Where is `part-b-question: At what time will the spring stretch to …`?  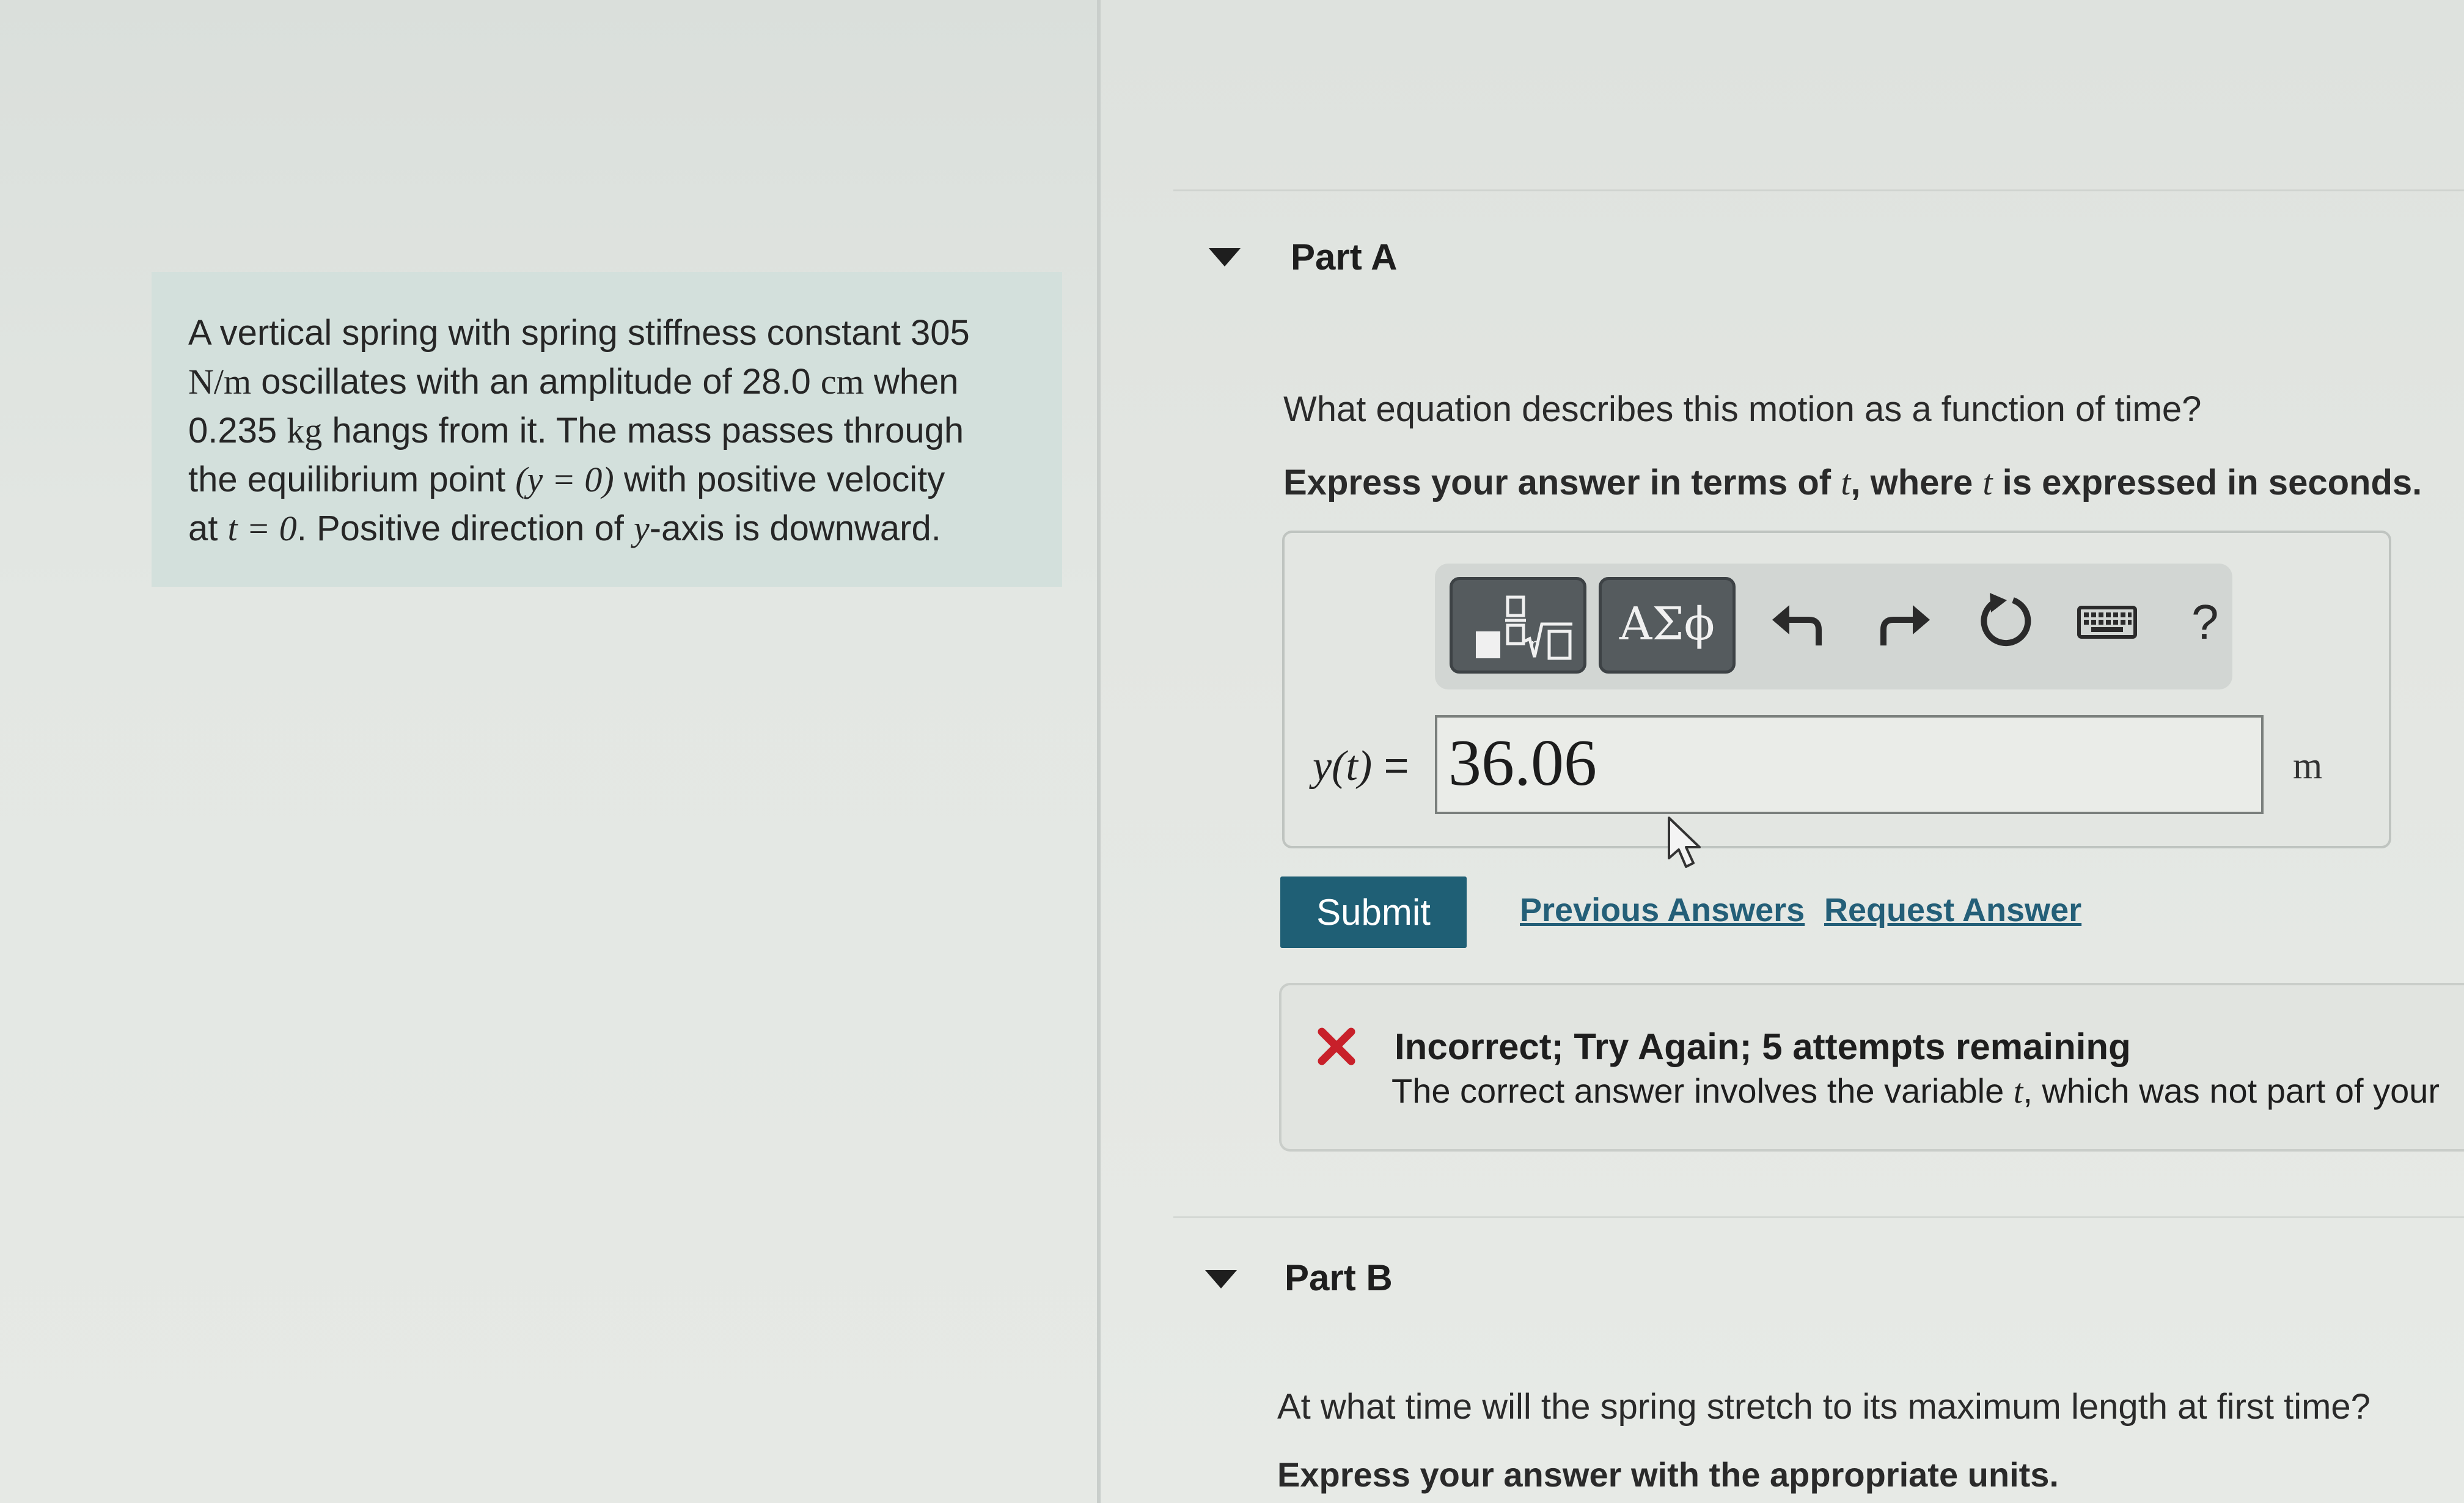 part-b-question: At what time will the spring stretch to … is located at coordinates (1824, 1407).